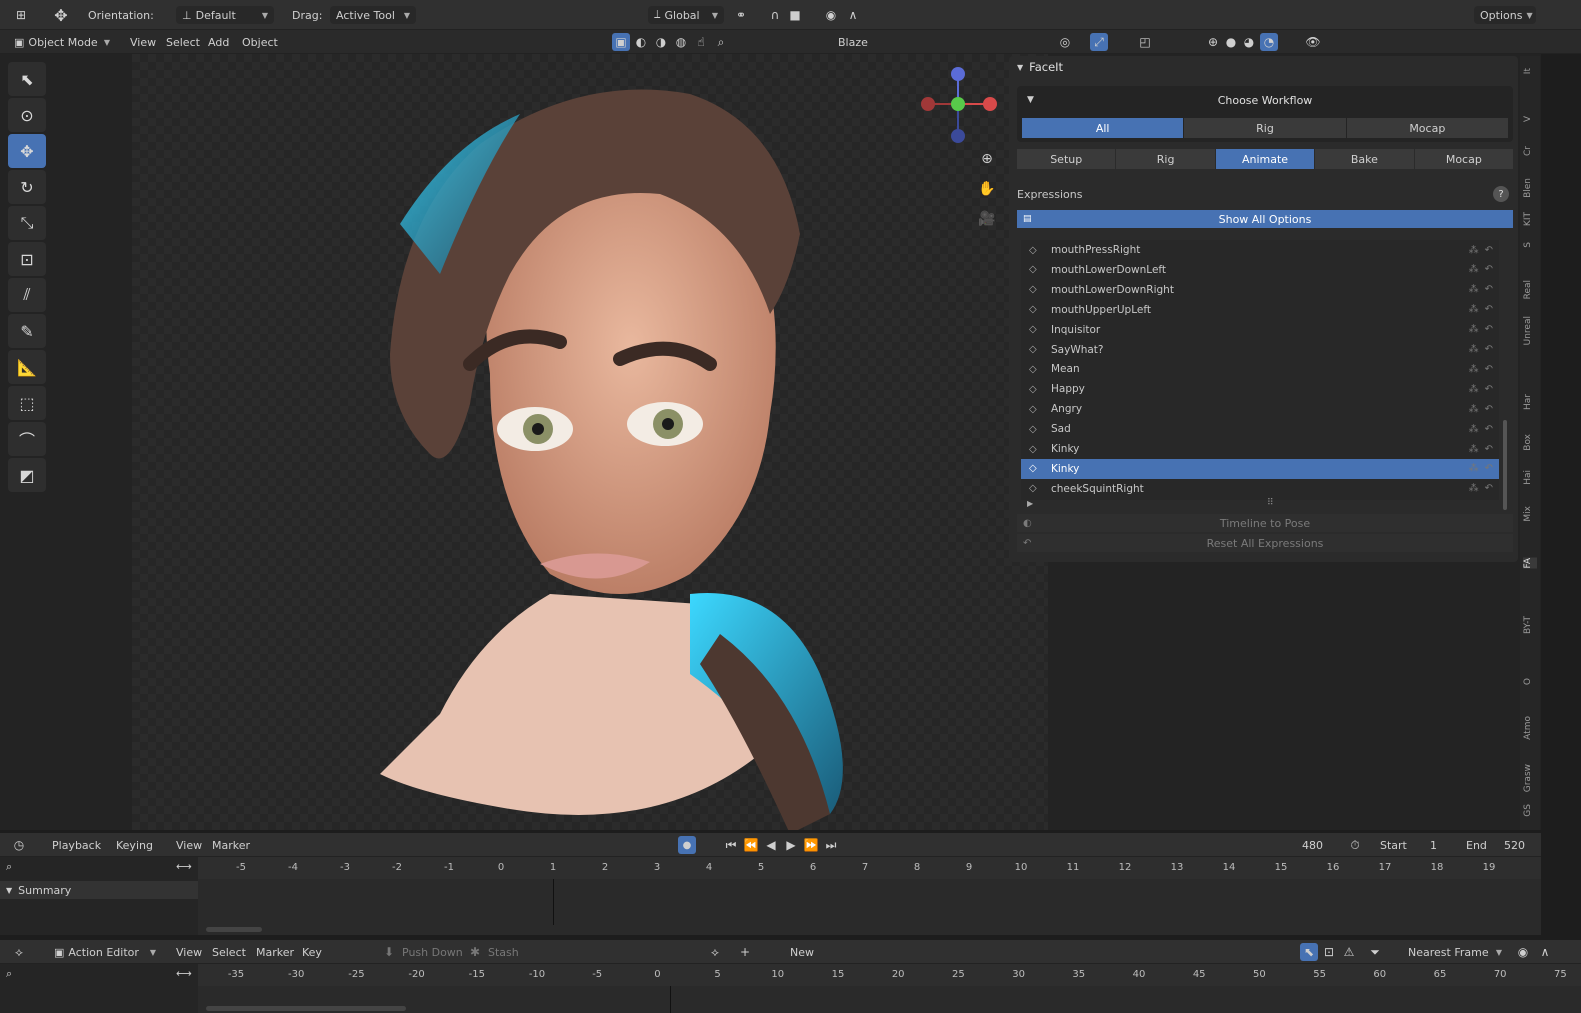 The height and width of the screenshot is (1013, 1581). What do you see at coordinates (184, 973) in the screenshot?
I see `swap-arrows-icon: ⟷` at bounding box center [184, 973].